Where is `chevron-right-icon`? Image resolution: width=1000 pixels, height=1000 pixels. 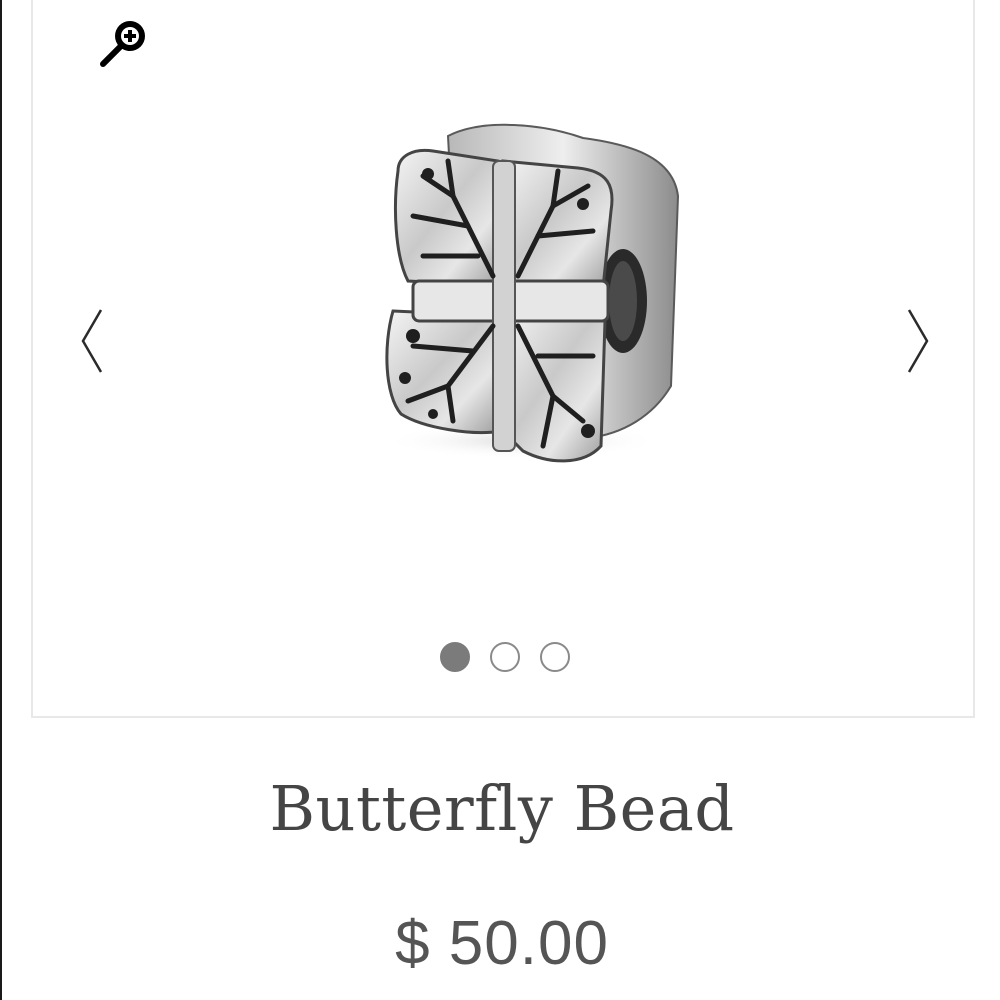
chevron-right-icon is located at coordinates (918, 341).